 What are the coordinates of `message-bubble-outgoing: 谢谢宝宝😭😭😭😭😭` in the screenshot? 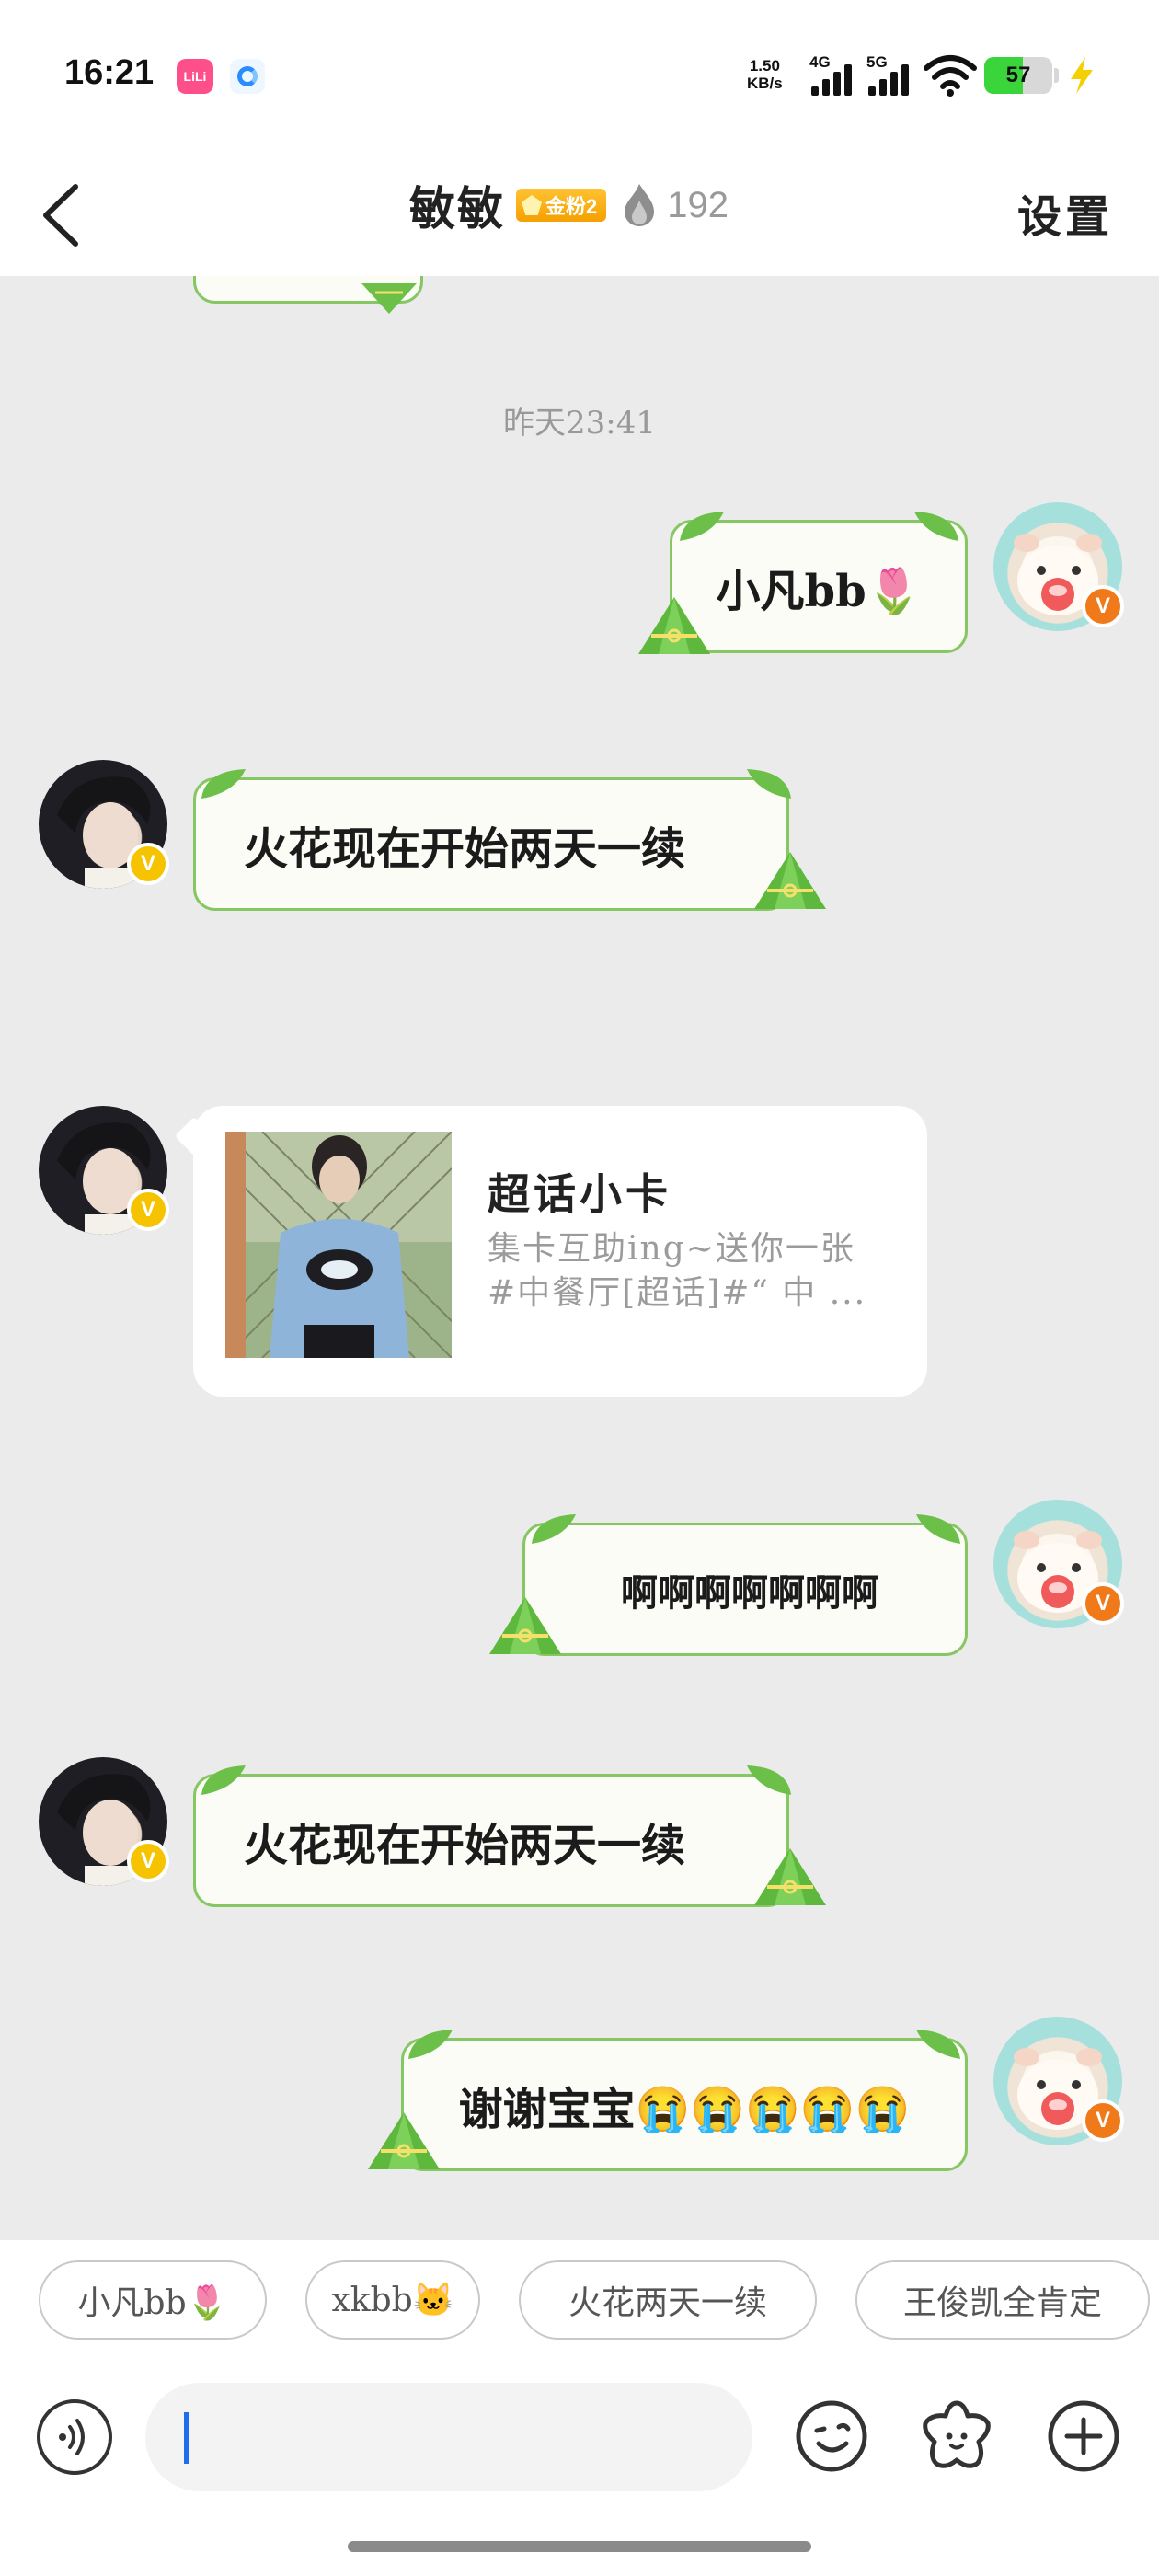 It's located at (684, 2104).